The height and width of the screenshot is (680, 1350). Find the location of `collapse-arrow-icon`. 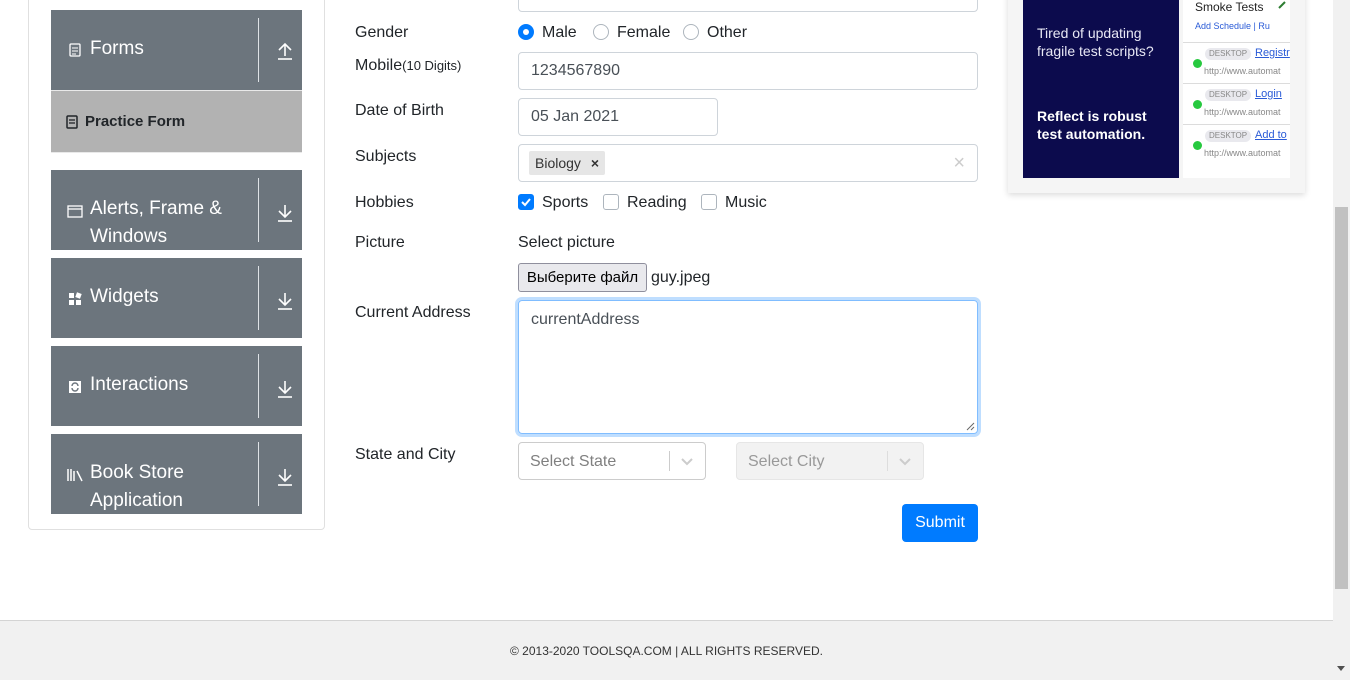

collapse-arrow-icon is located at coordinates (285, 51).